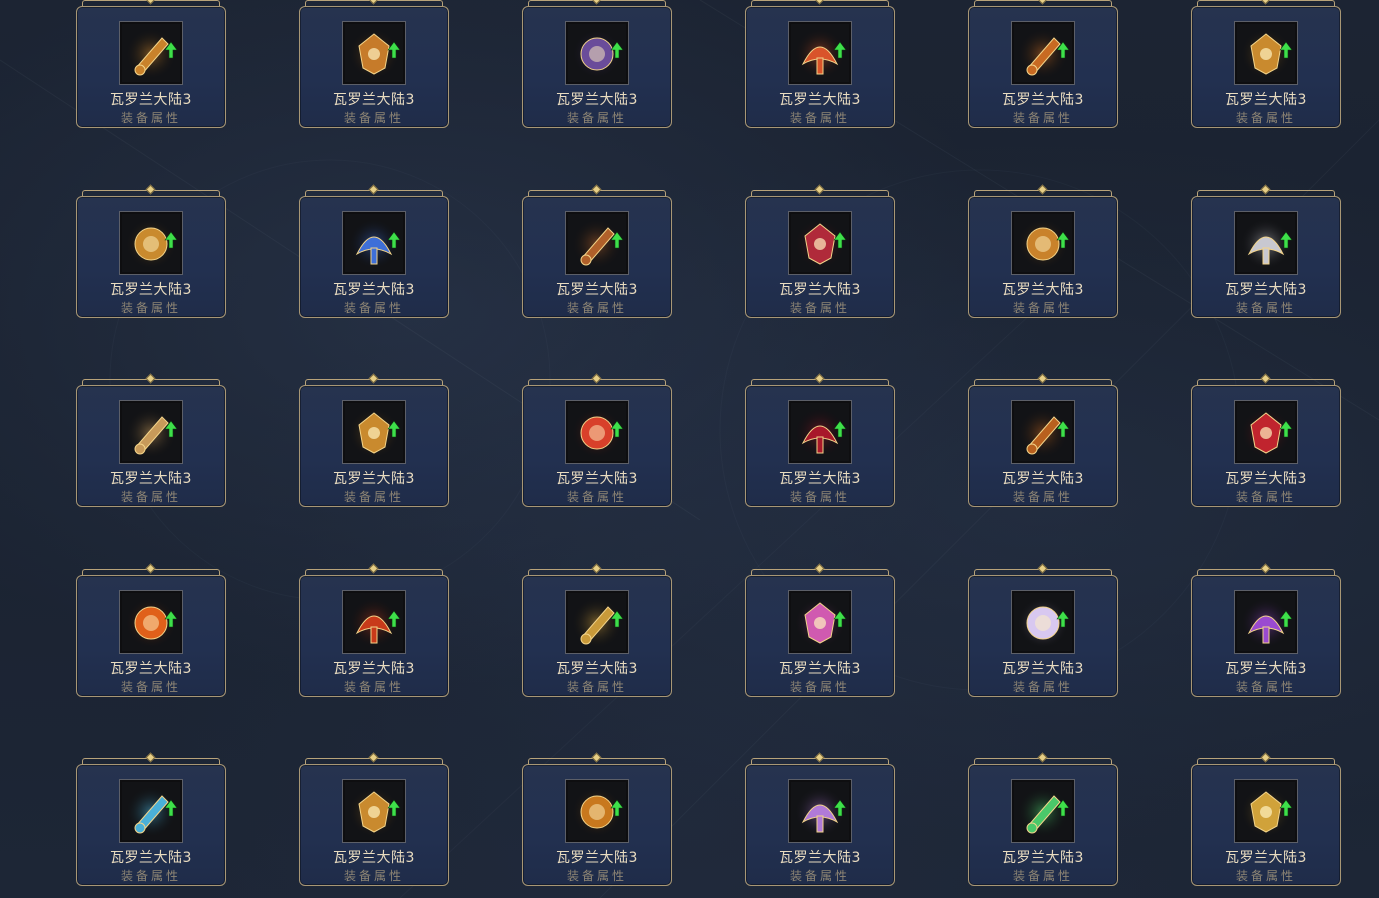 The width and height of the screenshot is (1379, 898). What do you see at coordinates (820, 811) in the screenshot?
I see `violet-orb-icon` at bounding box center [820, 811].